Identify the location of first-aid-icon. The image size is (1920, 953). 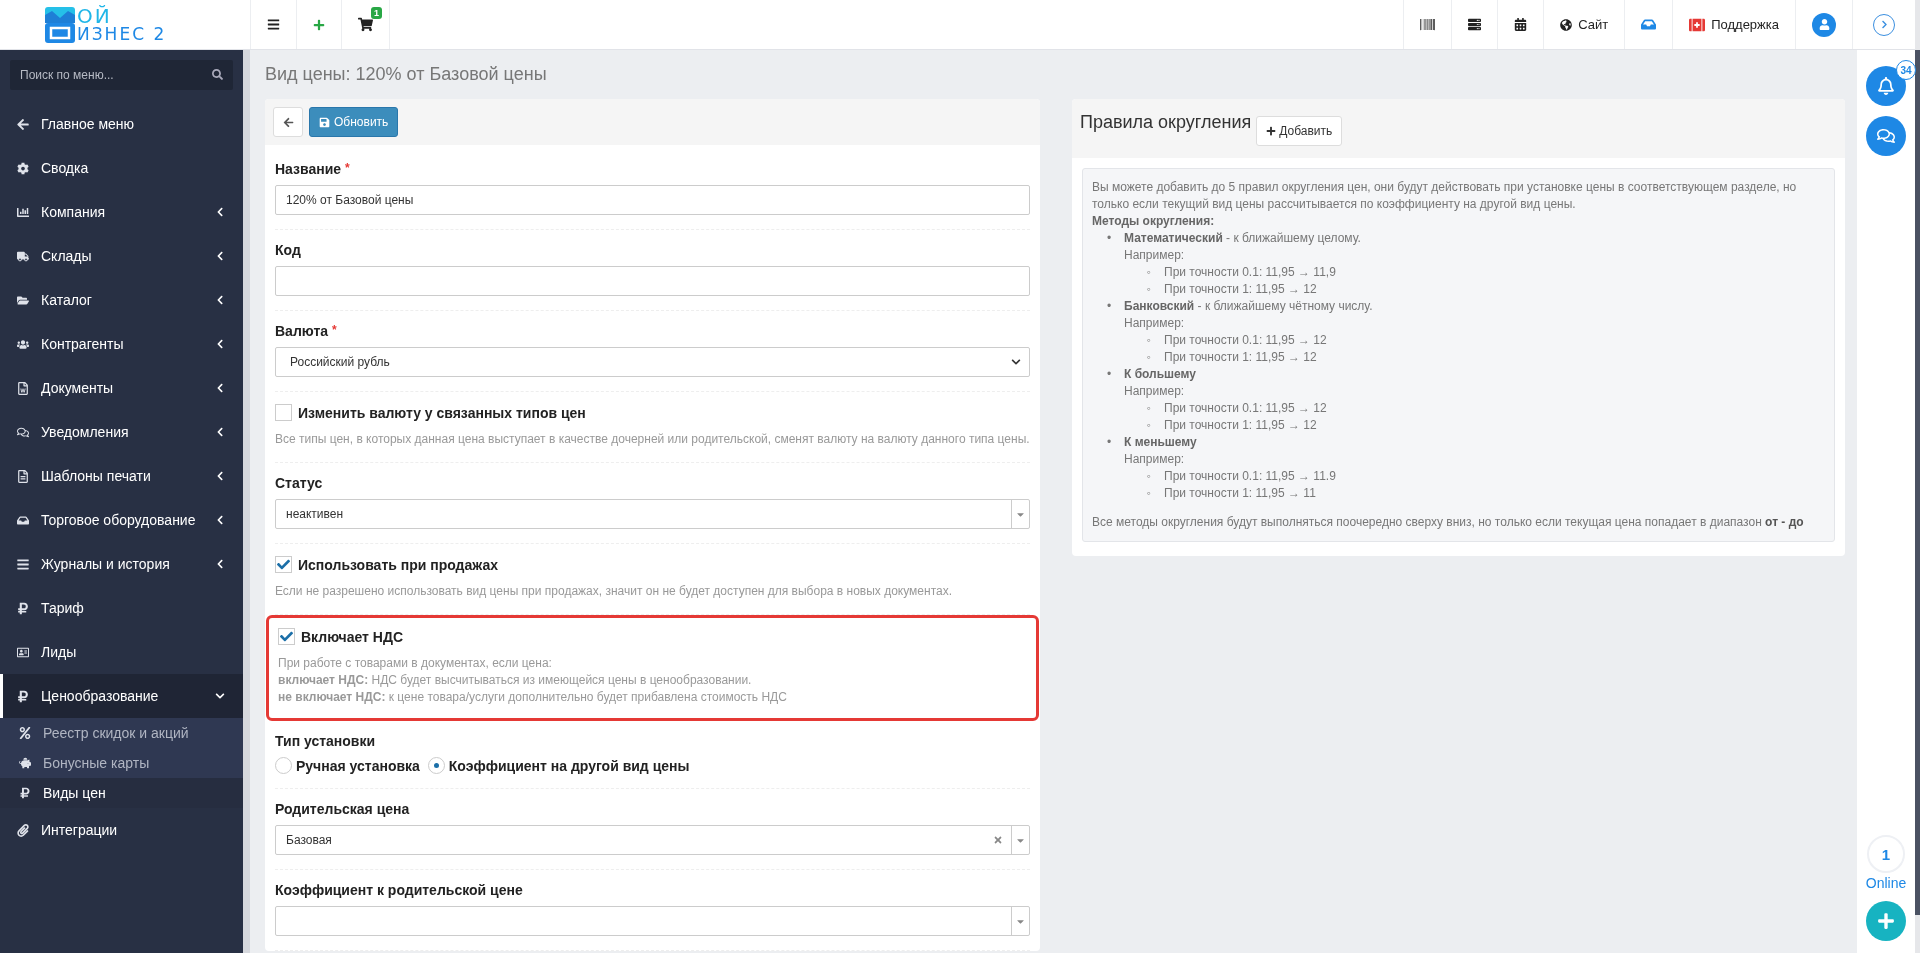
(1697, 24).